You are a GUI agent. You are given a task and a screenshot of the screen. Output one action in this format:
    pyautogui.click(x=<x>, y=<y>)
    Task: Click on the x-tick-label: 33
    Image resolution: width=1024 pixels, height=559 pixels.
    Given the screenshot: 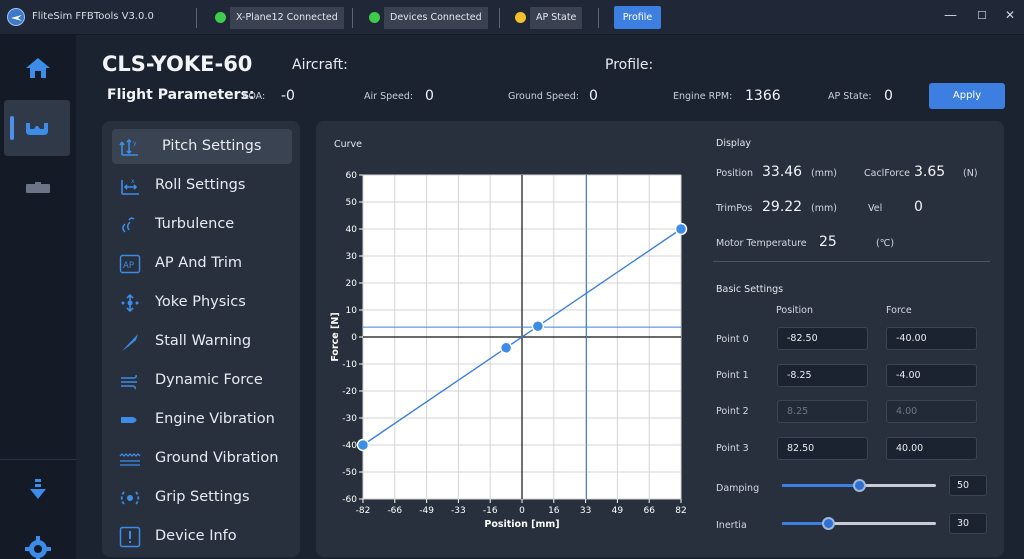 What is the action you would take?
    pyautogui.click(x=585, y=511)
    